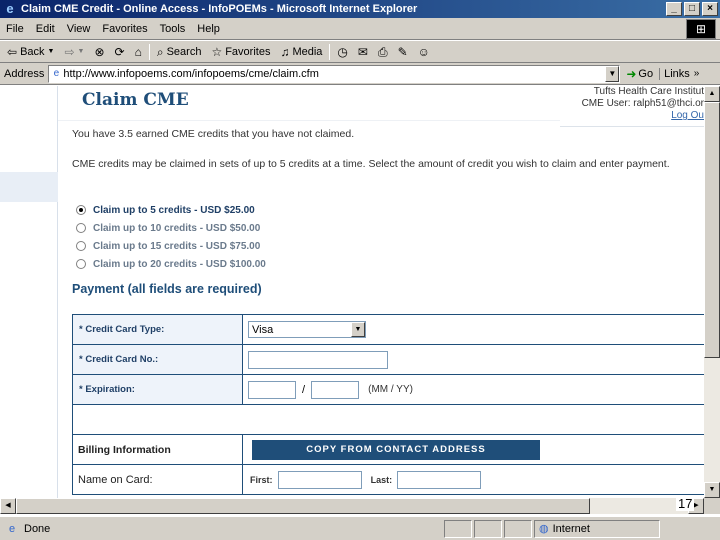 The height and width of the screenshot is (540, 720). Describe the element at coordinates (633, 116) in the screenshot. I see `logout-link: Log Ou` at that location.